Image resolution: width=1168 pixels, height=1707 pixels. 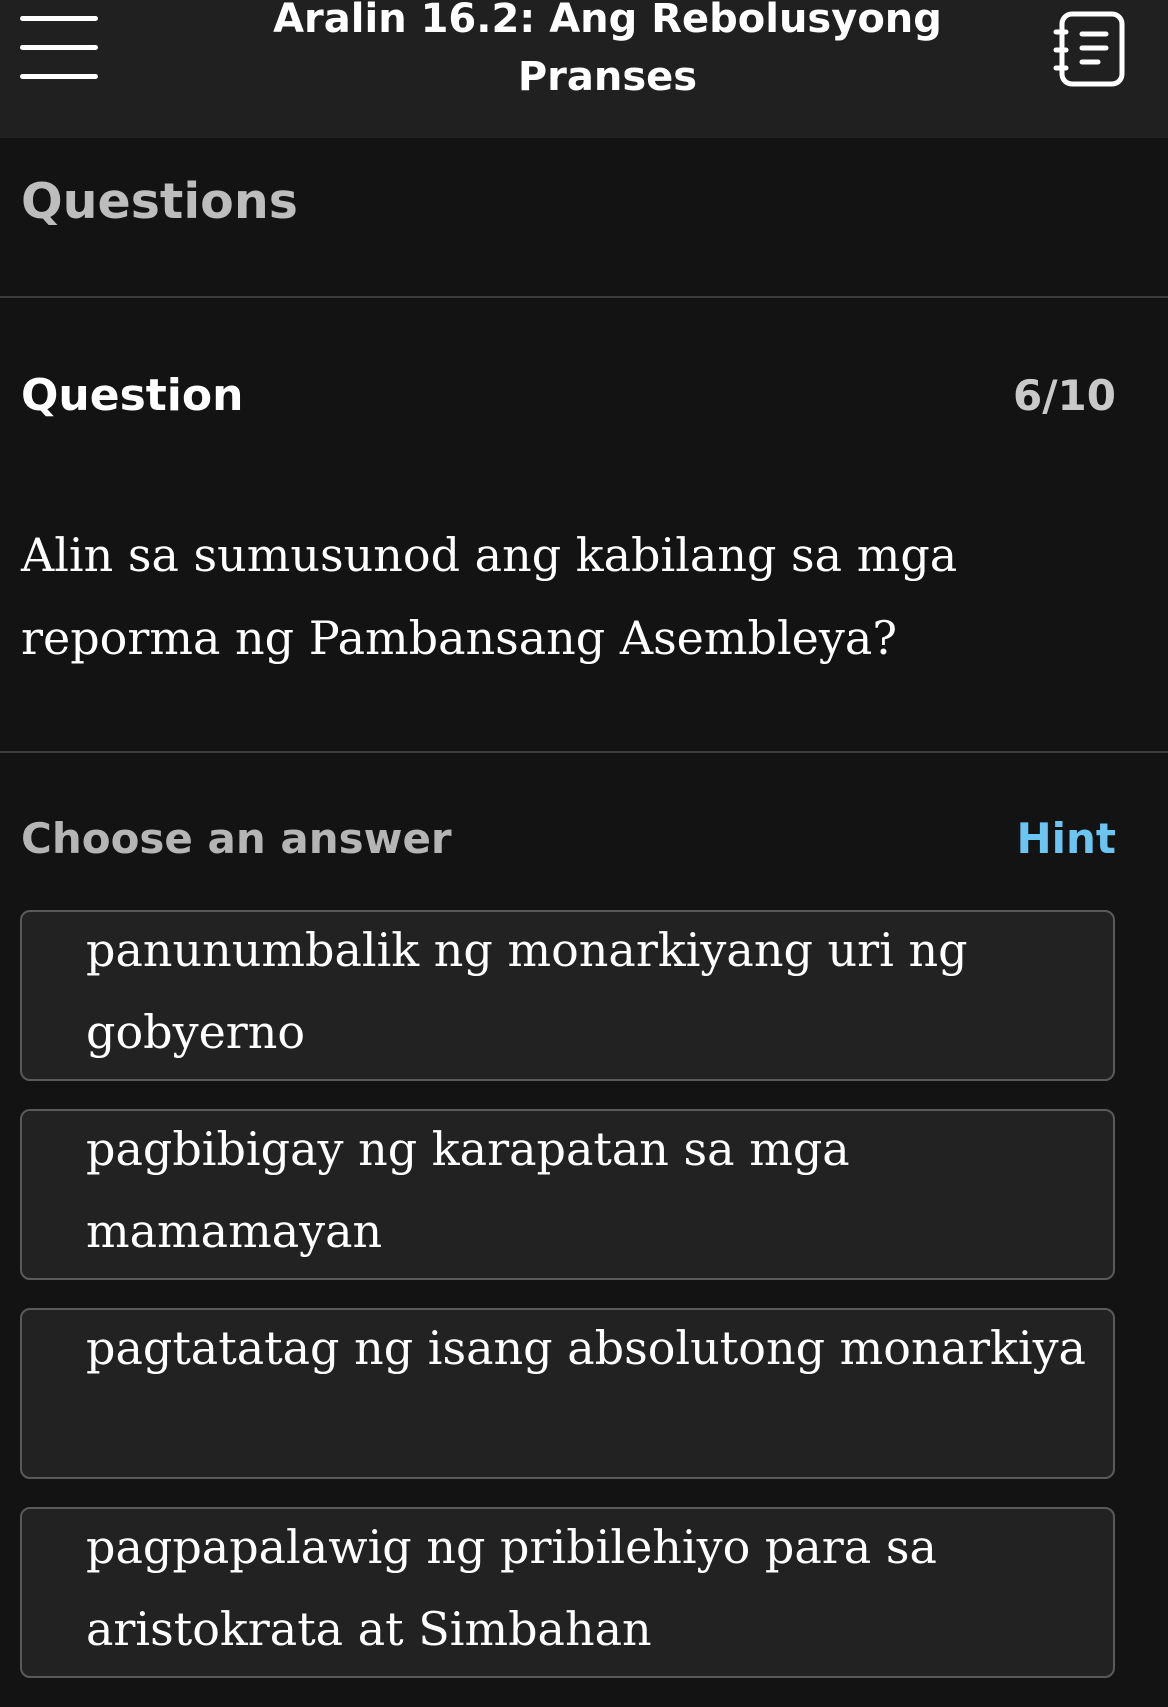 I want to click on answer-option: pagbibigay ng karapatan sa mga mamamayan, so click(x=567, y=1194).